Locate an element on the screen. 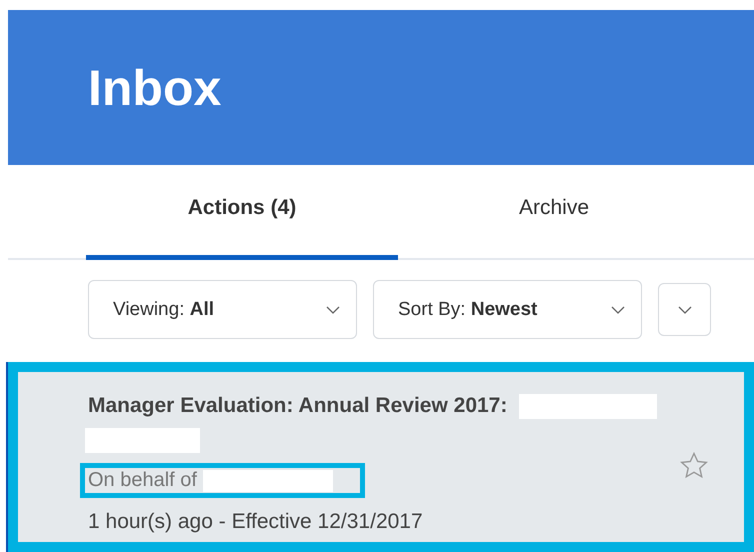  filter-dropdown: Sort By: Newest is located at coordinates (507, 309).